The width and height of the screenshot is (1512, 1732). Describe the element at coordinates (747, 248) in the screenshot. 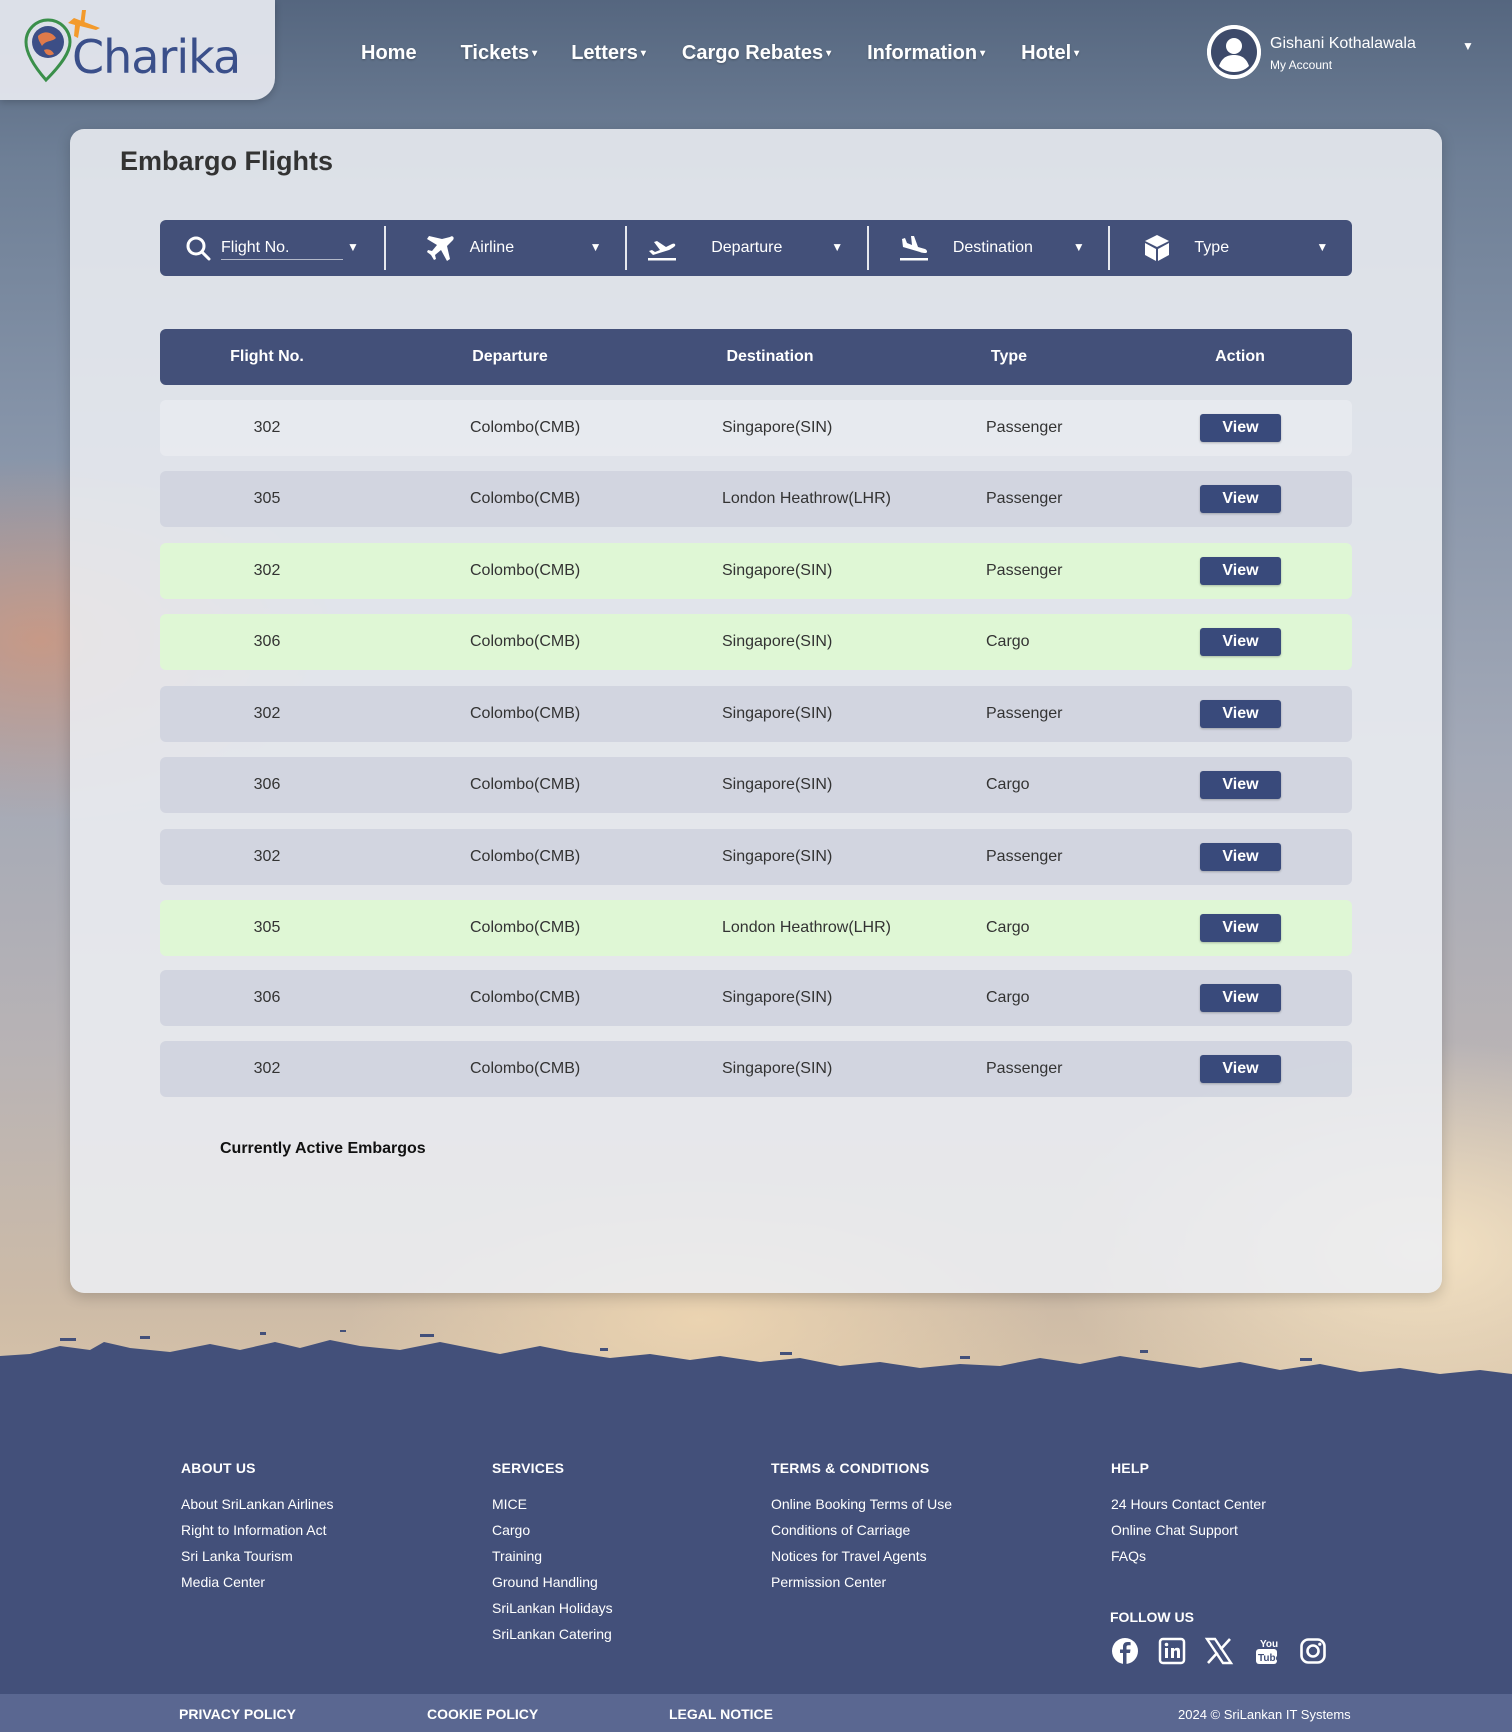

I see `filter-departure: Departure ▼` at that location.